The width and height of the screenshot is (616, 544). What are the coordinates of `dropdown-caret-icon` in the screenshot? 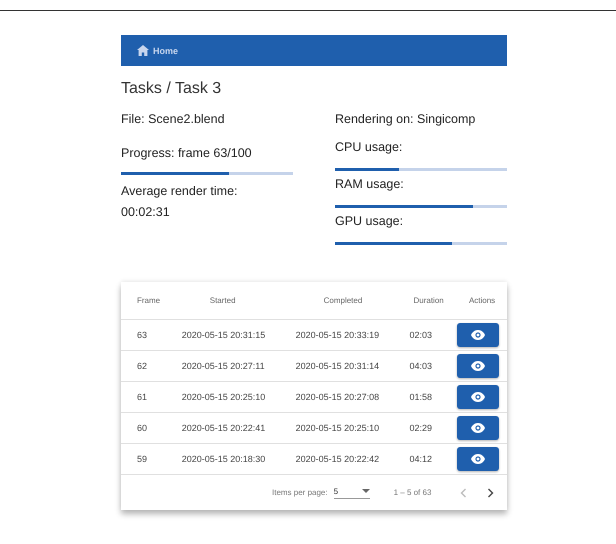 It's located at (366, 491).